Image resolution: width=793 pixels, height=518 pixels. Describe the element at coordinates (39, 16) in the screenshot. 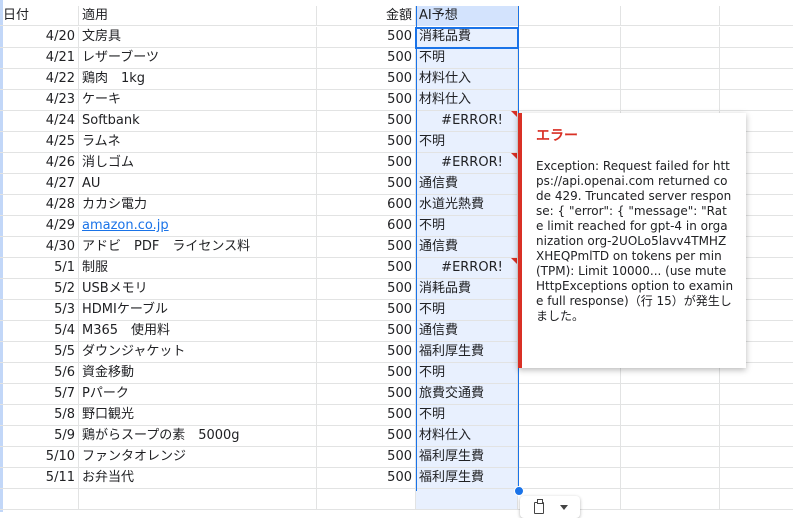

I see `header-date: 日付` at that location.